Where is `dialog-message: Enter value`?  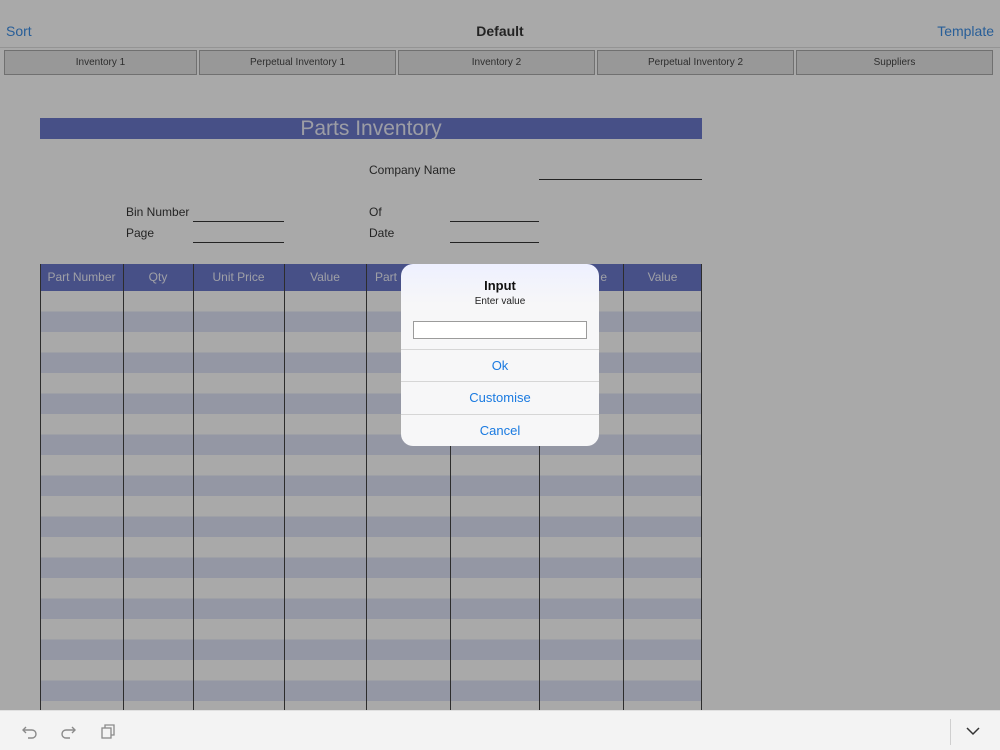
dialog-message: Enter value is located at coordinates (500, 301).